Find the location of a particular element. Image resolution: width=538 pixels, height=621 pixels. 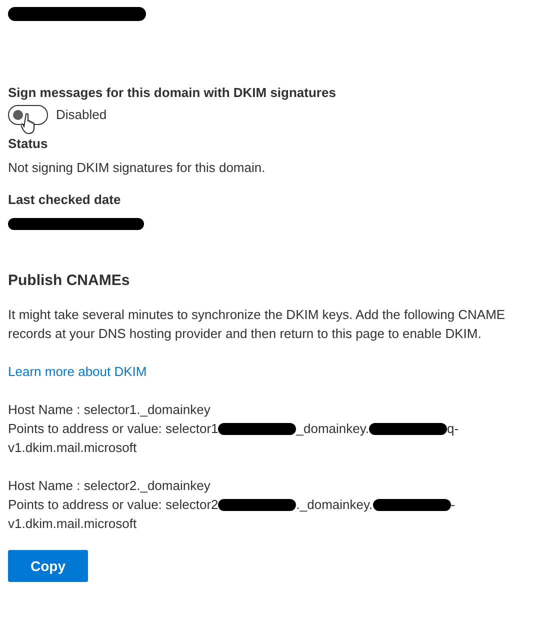

host-name-text: Host Name : selector1._domainkey is located at coordinates (109, 410).